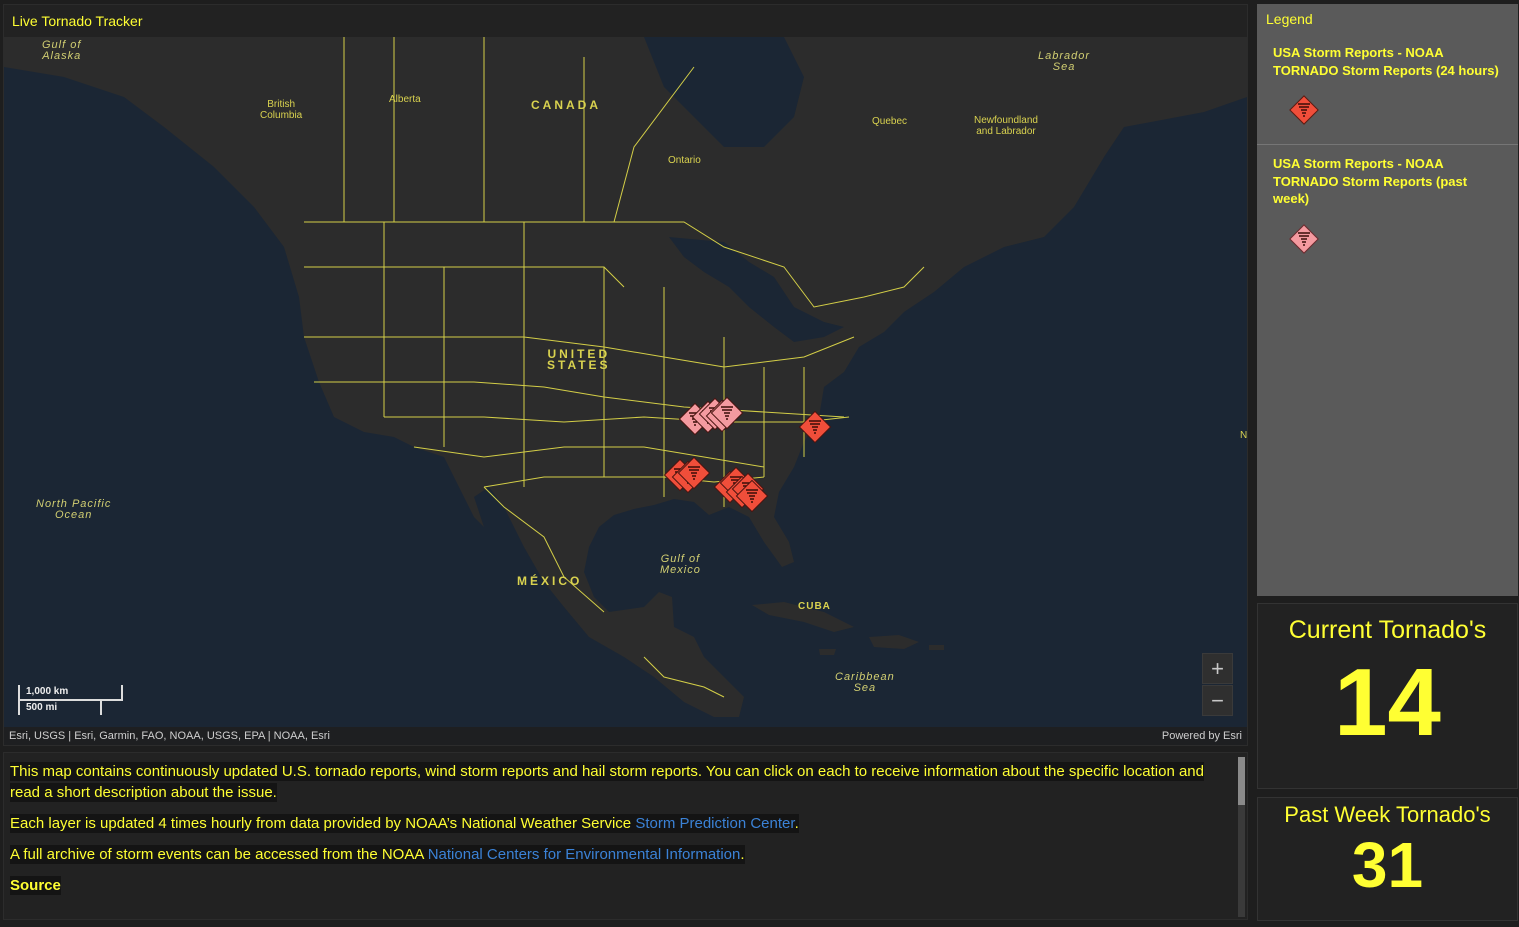  Describe the element at coordinates (865, 682) in the screenshot. I see `label-caribbean: Caribbean Sea` at that location.